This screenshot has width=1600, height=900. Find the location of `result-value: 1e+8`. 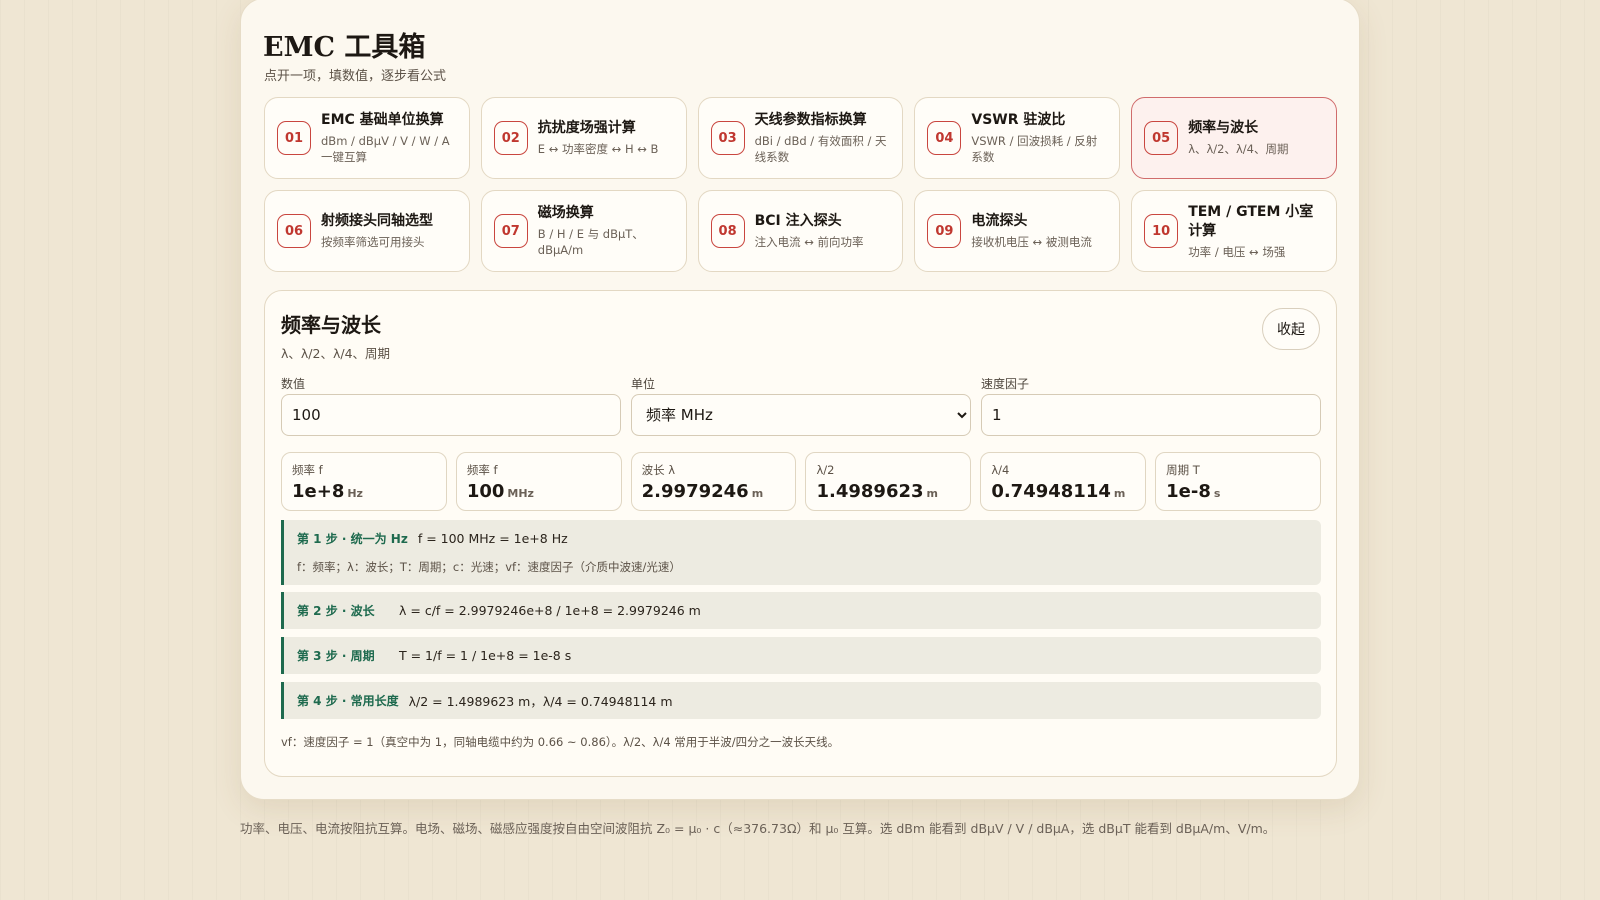

result-value: 1e+8 is located at coordinates (318, 491).